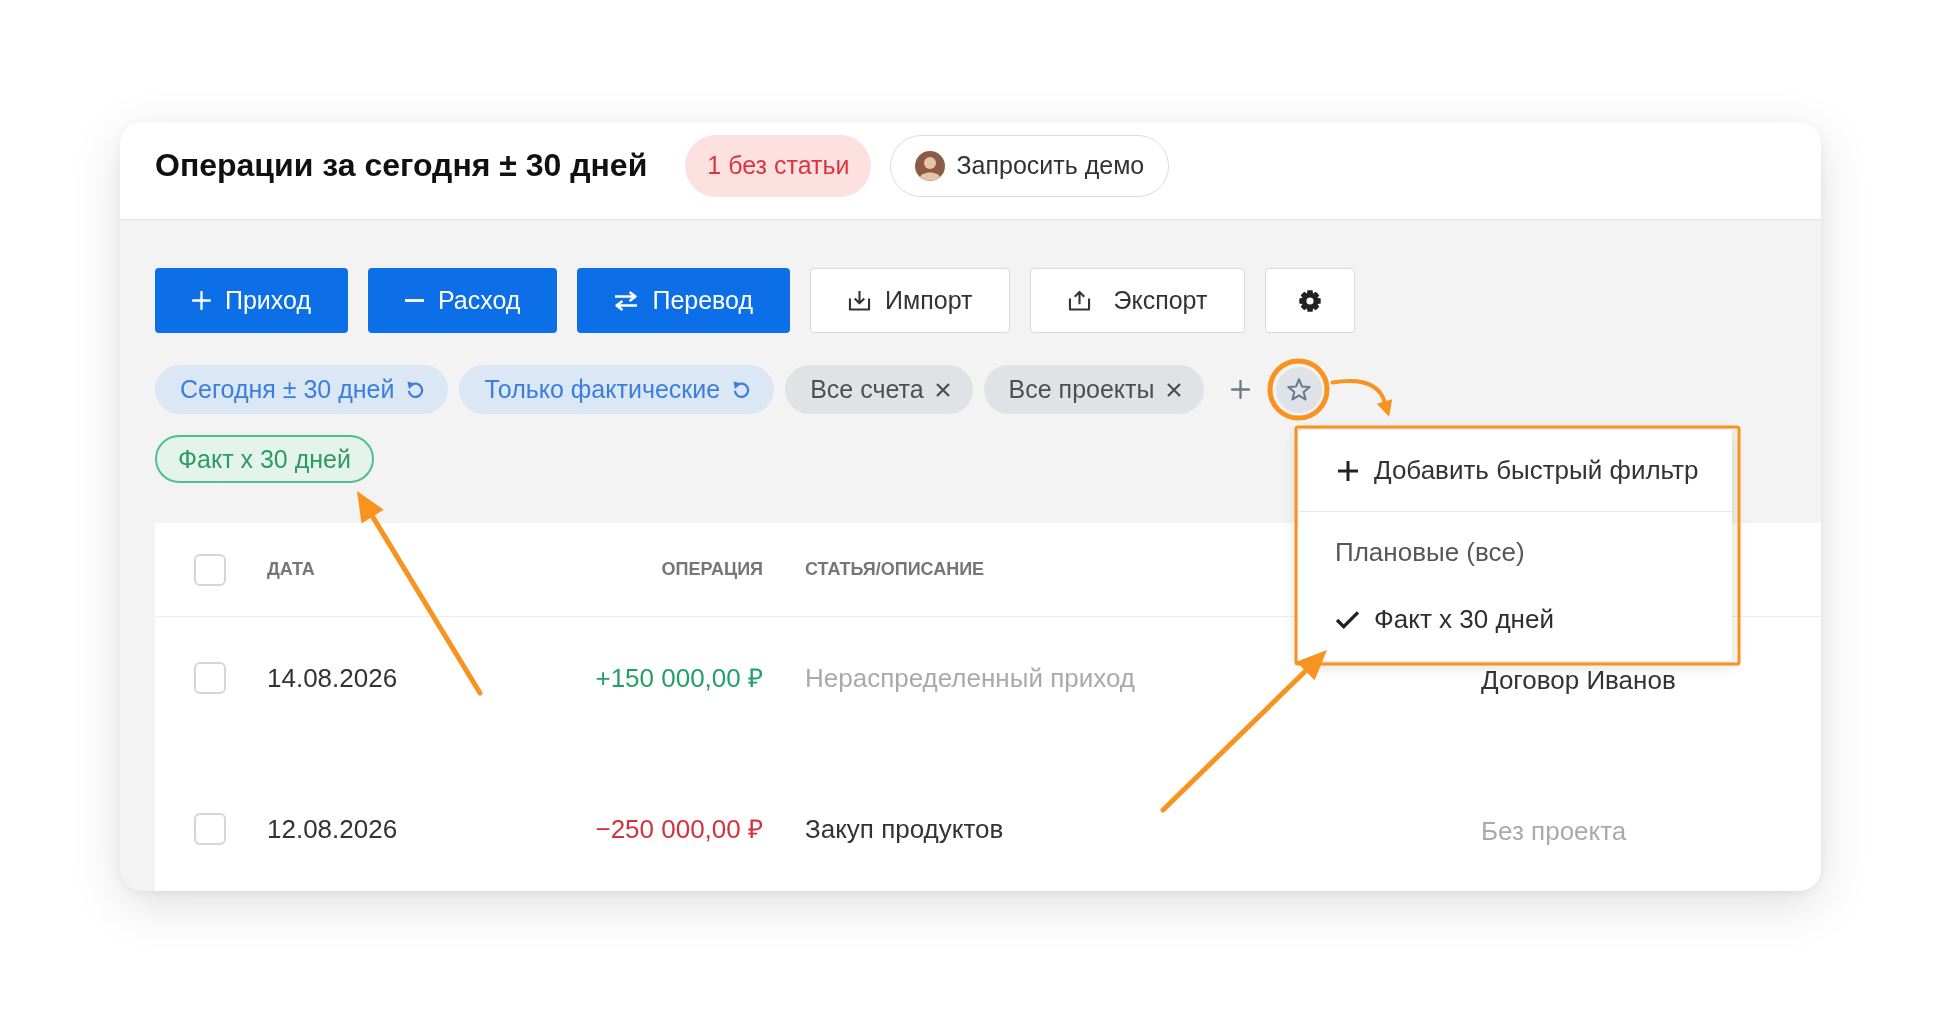 The width and height of the screenshot is (1940, 1022). Describe the element at coordinates (679, 678) in the screenshot. I see `amount-text: +150 000,00 ₽` at that location.